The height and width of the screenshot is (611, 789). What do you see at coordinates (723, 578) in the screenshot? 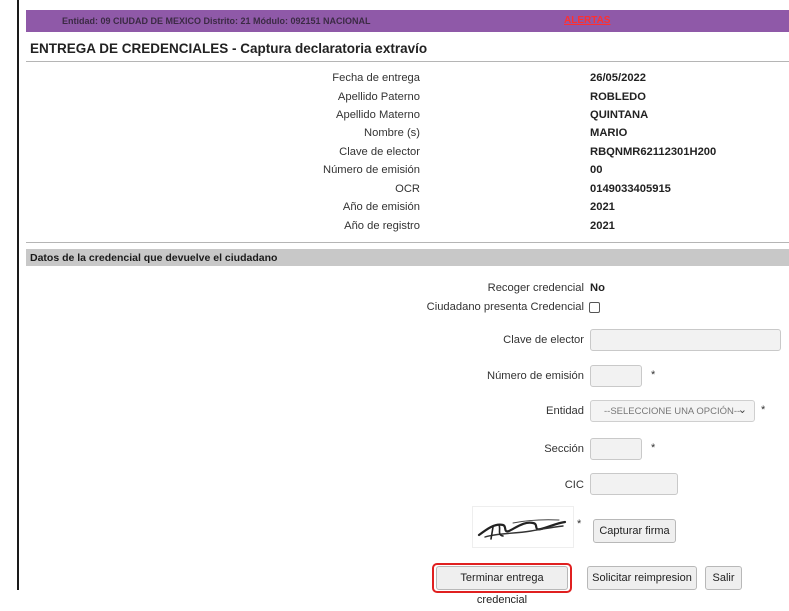
I see `salir-button: Salir` at bounding box center [723, 578].